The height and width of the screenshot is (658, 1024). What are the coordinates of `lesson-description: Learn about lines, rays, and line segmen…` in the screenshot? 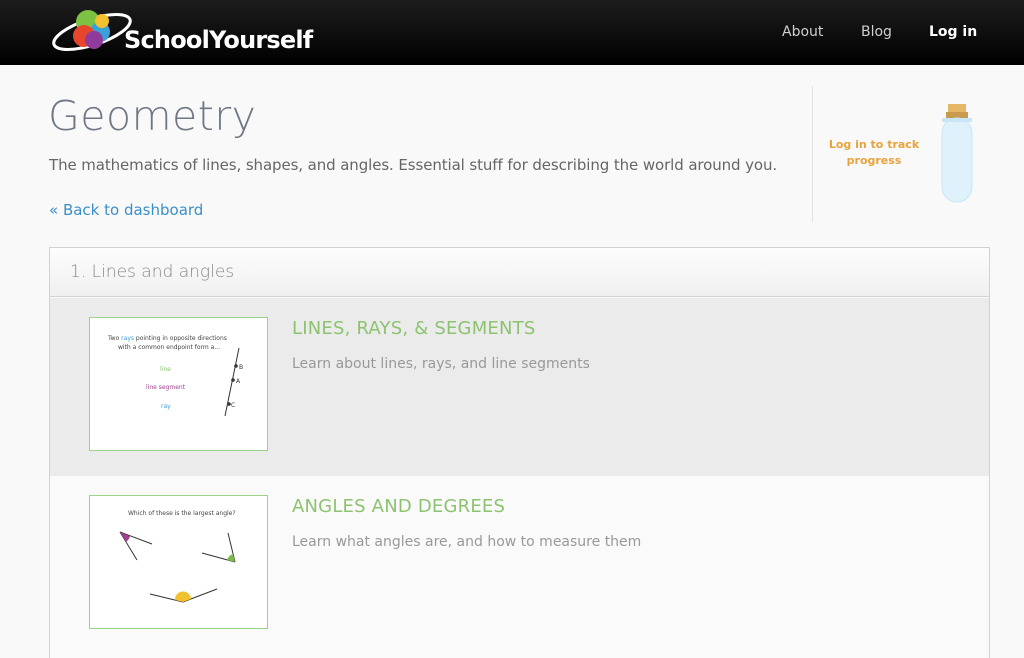 It's located at (441, 364).